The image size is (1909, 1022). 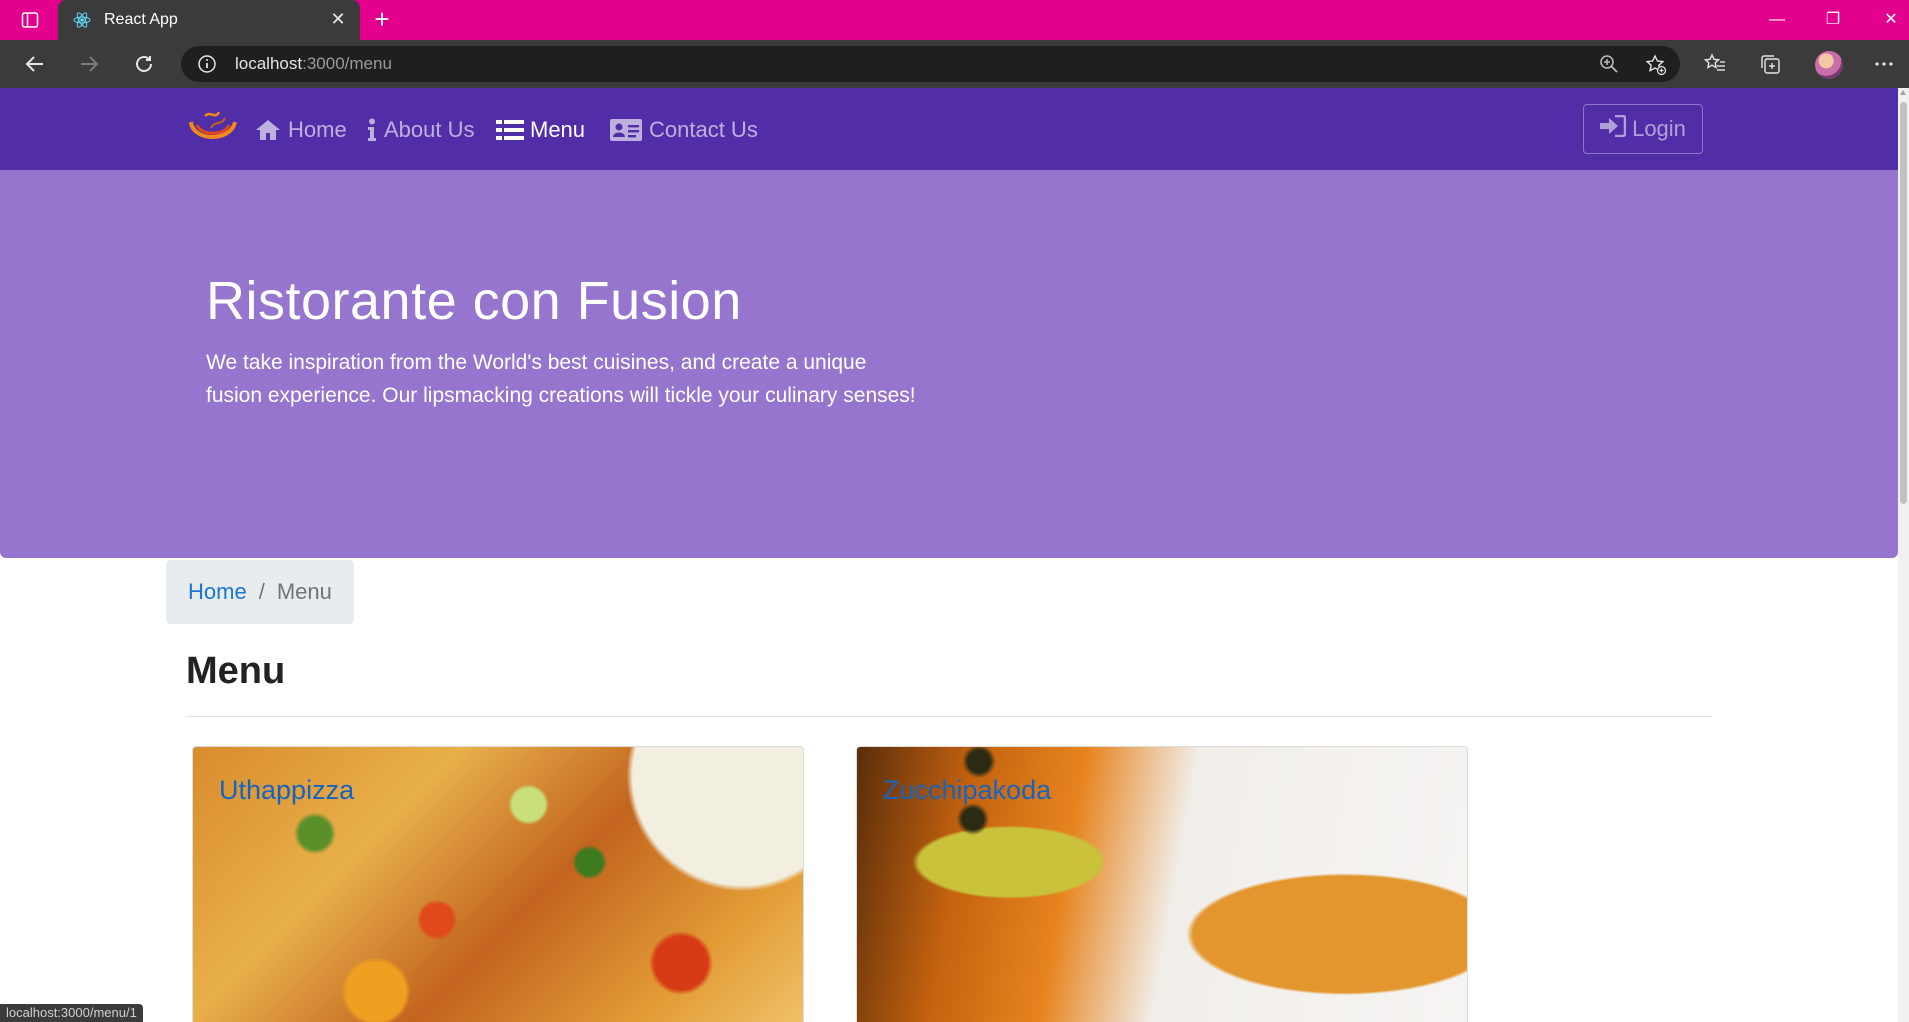 What do you see at coordinates (313, 63) in the screenshot?
I see `url-text: localhost:3000/menu` at bounding box center [313, 63].